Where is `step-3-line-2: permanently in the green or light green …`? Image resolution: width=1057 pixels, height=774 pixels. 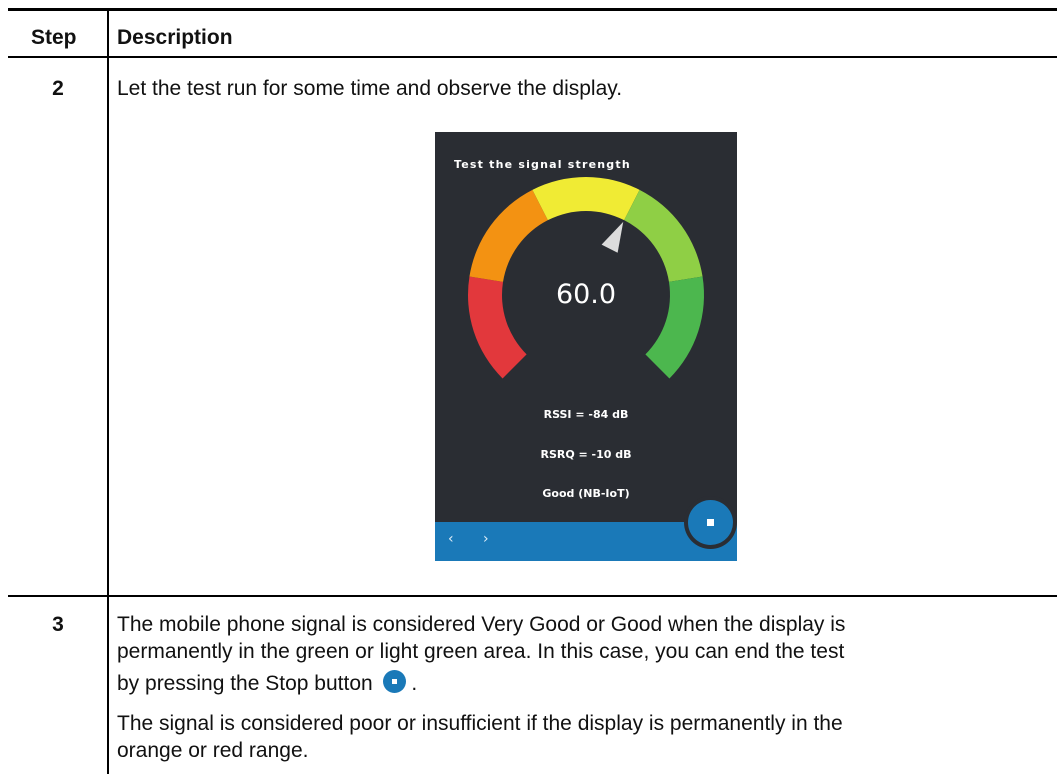 step-3-line-2: permanently in the green or light green … is located at coordinates (481, 651).